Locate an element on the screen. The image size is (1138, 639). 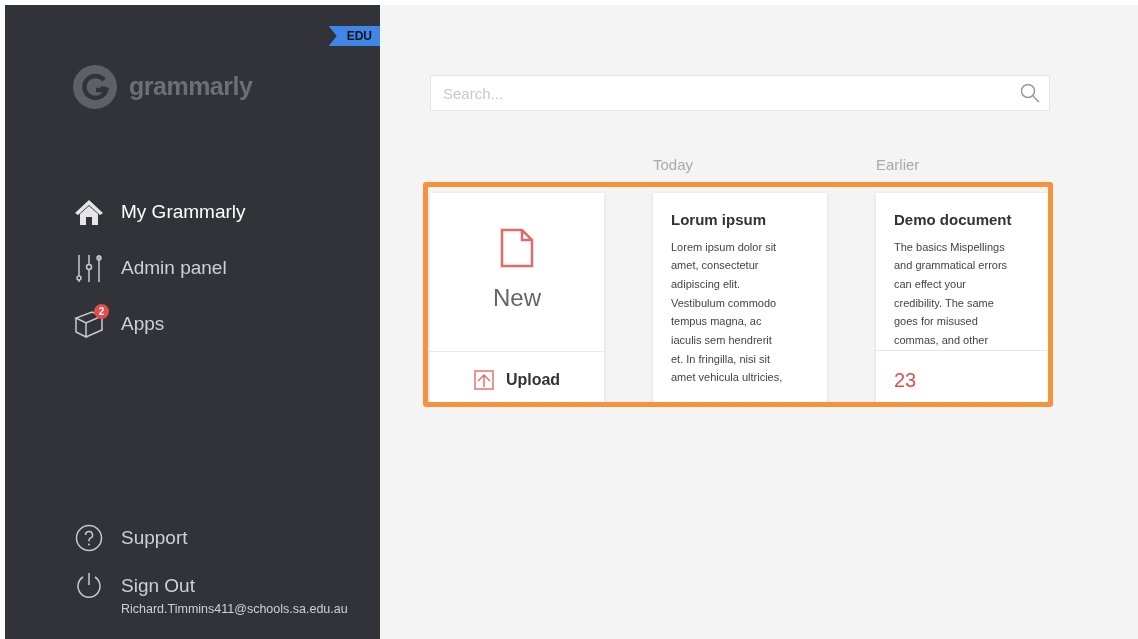
document-icon is located at coordinates (517, 247).